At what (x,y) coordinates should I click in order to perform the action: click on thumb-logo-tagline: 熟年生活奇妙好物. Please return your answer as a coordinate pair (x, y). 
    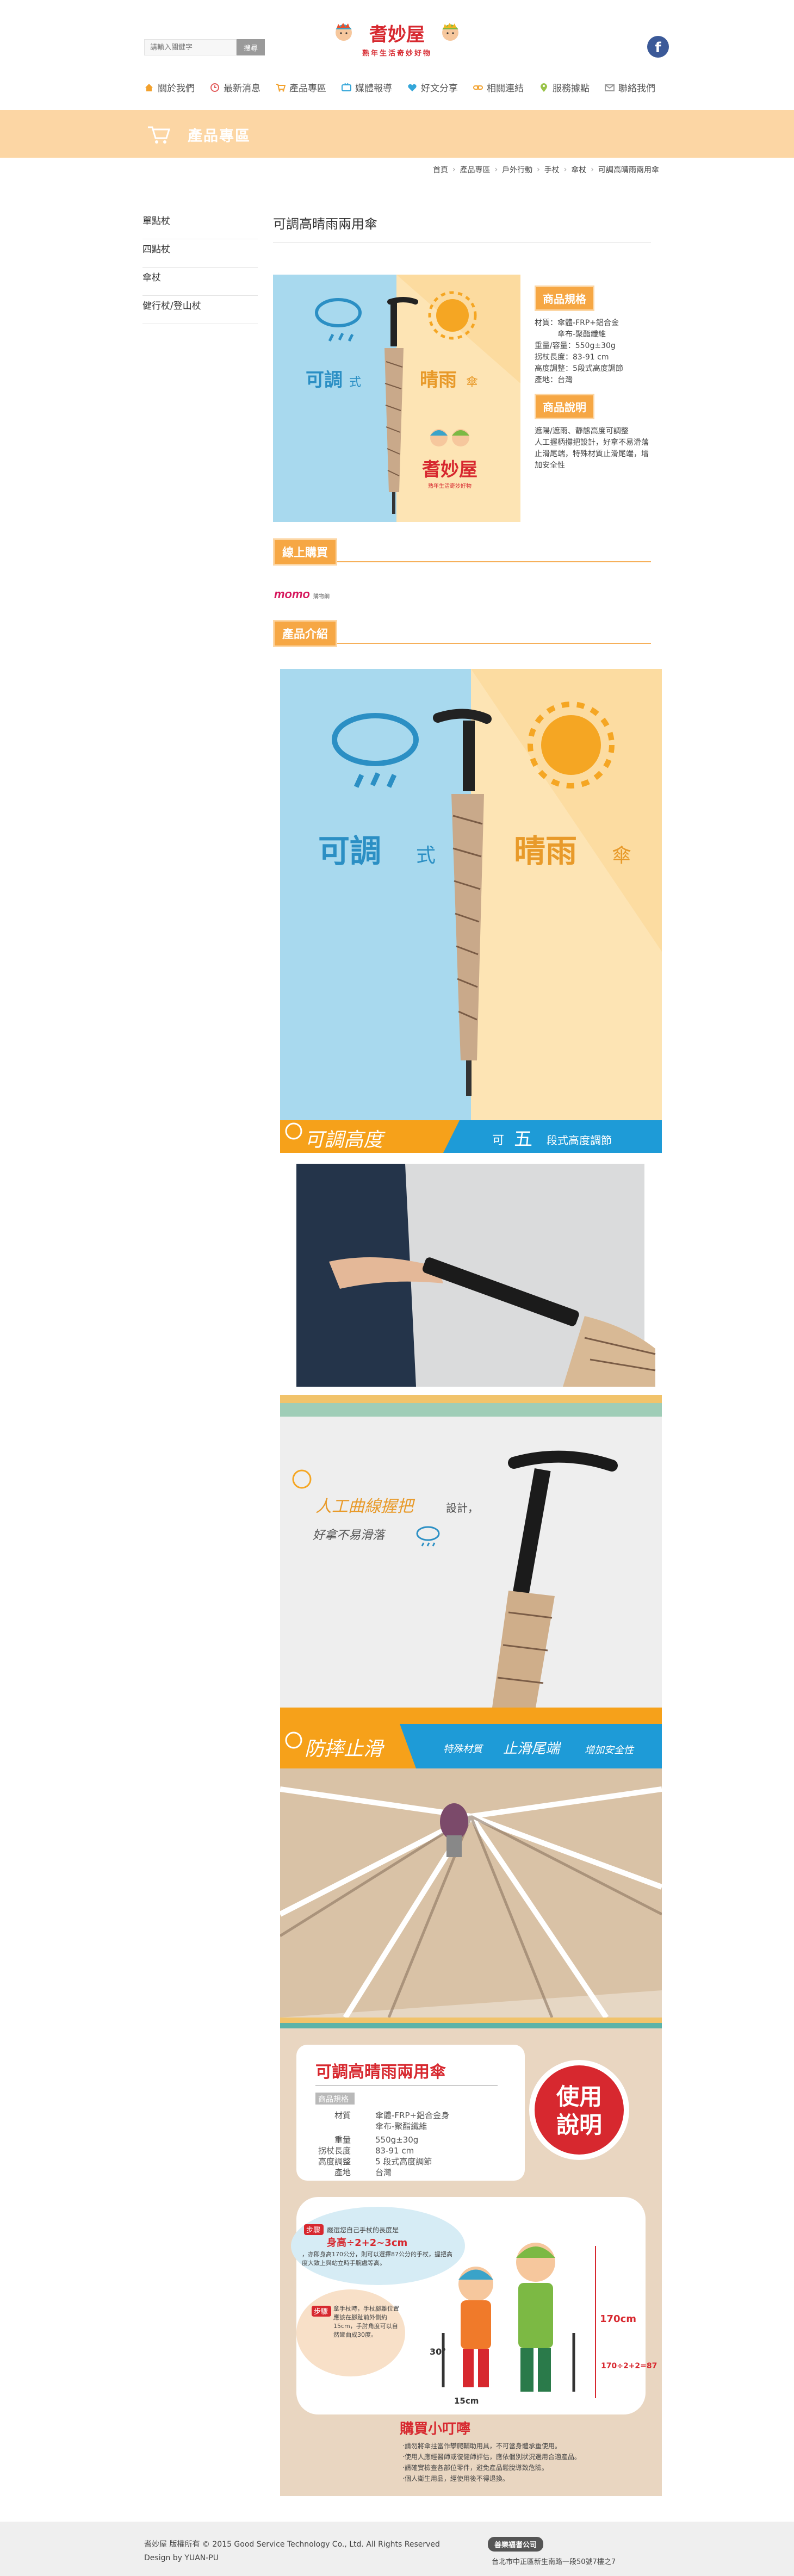
    Looking at the image, I should click on (450, 486).